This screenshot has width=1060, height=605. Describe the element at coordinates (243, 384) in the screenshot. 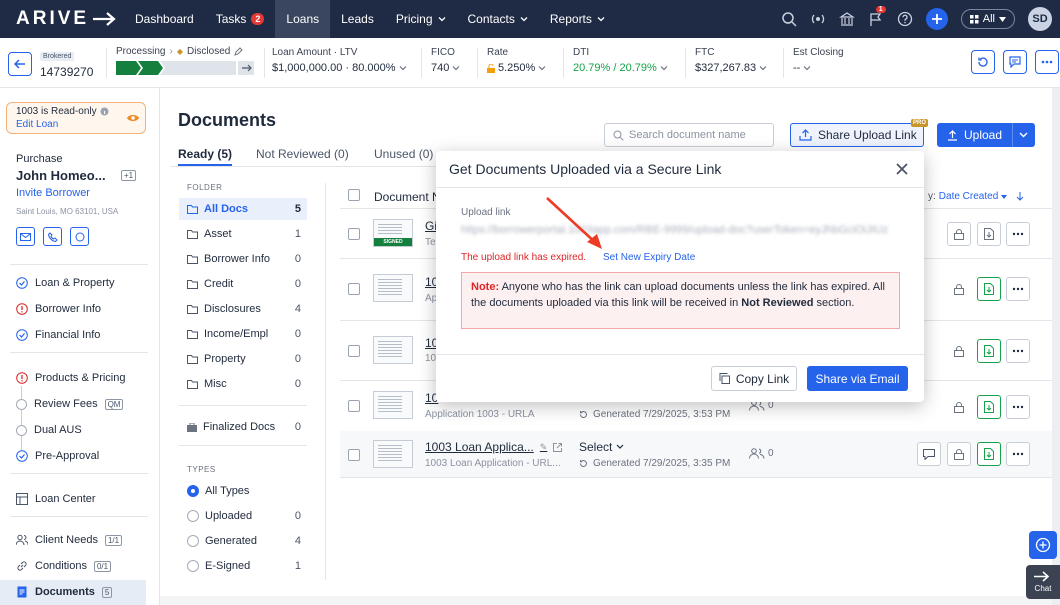

I see `folder-misc: Misc 0` at that location.